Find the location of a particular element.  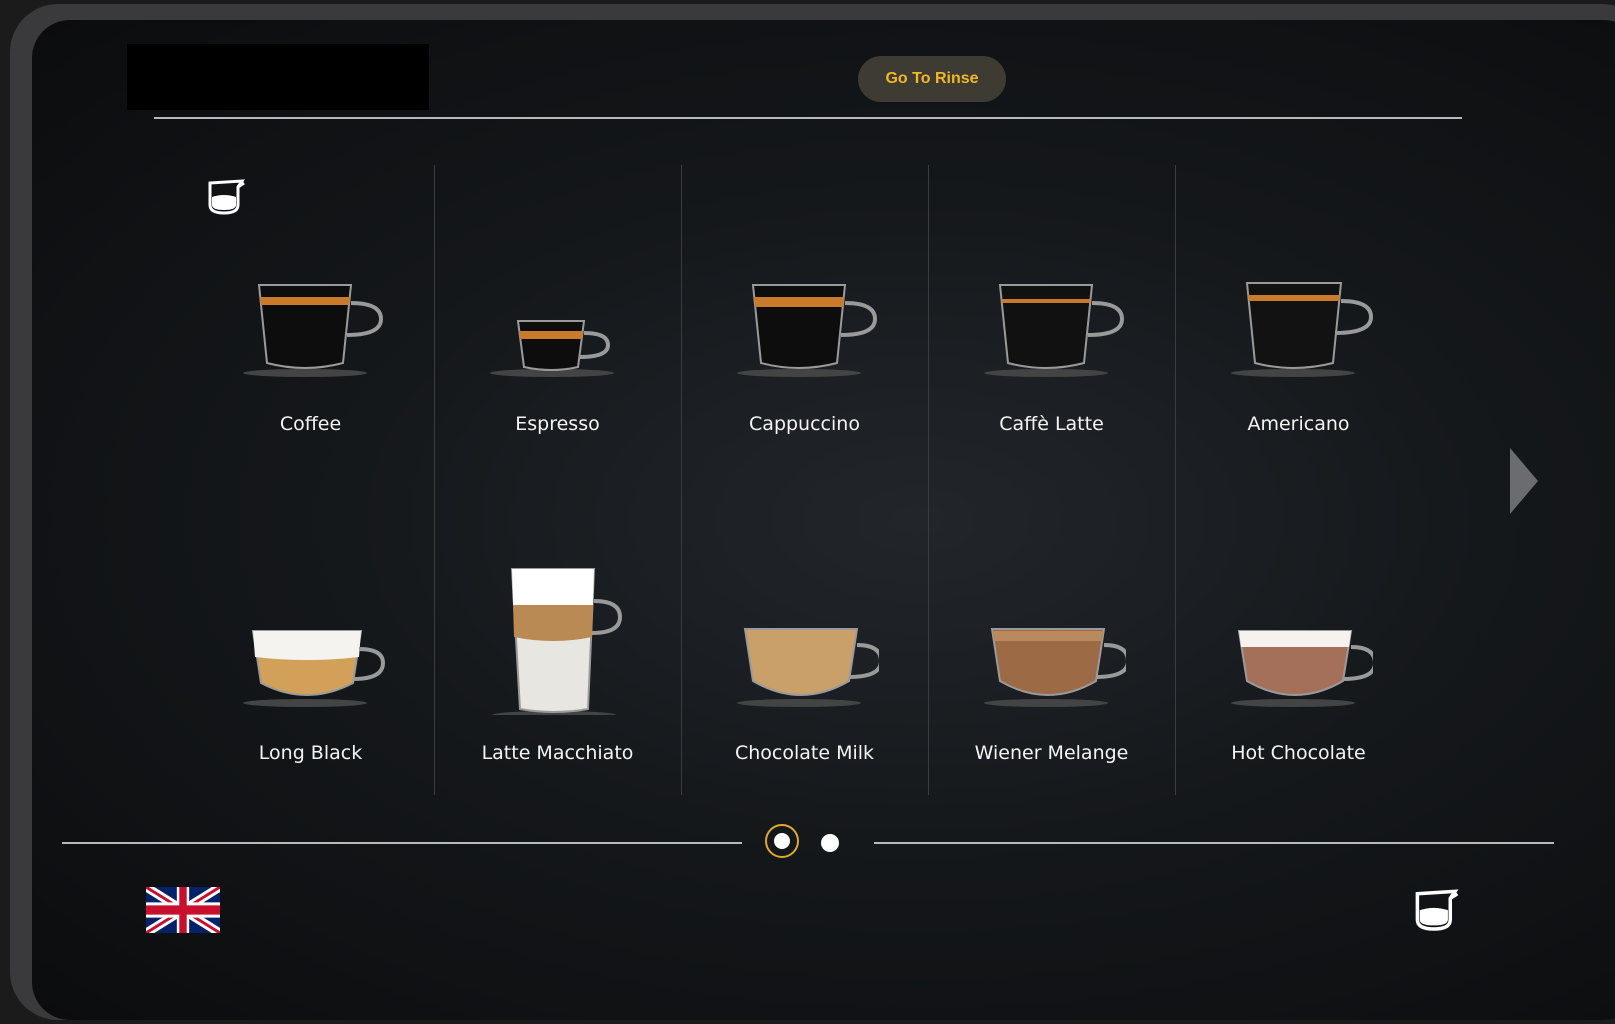

drink-label: Caffè Latte is located at coordinates (1051, 424).